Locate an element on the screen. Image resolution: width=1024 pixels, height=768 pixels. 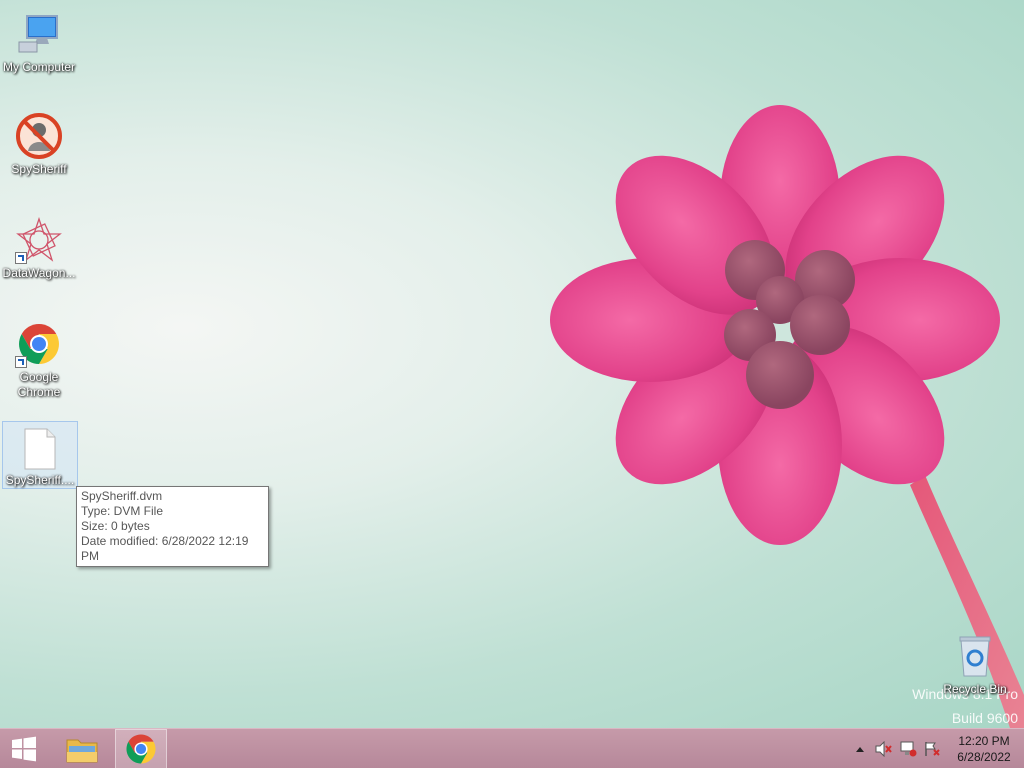
clock-time: 12:20 PM is located at coordinates (984, 741).